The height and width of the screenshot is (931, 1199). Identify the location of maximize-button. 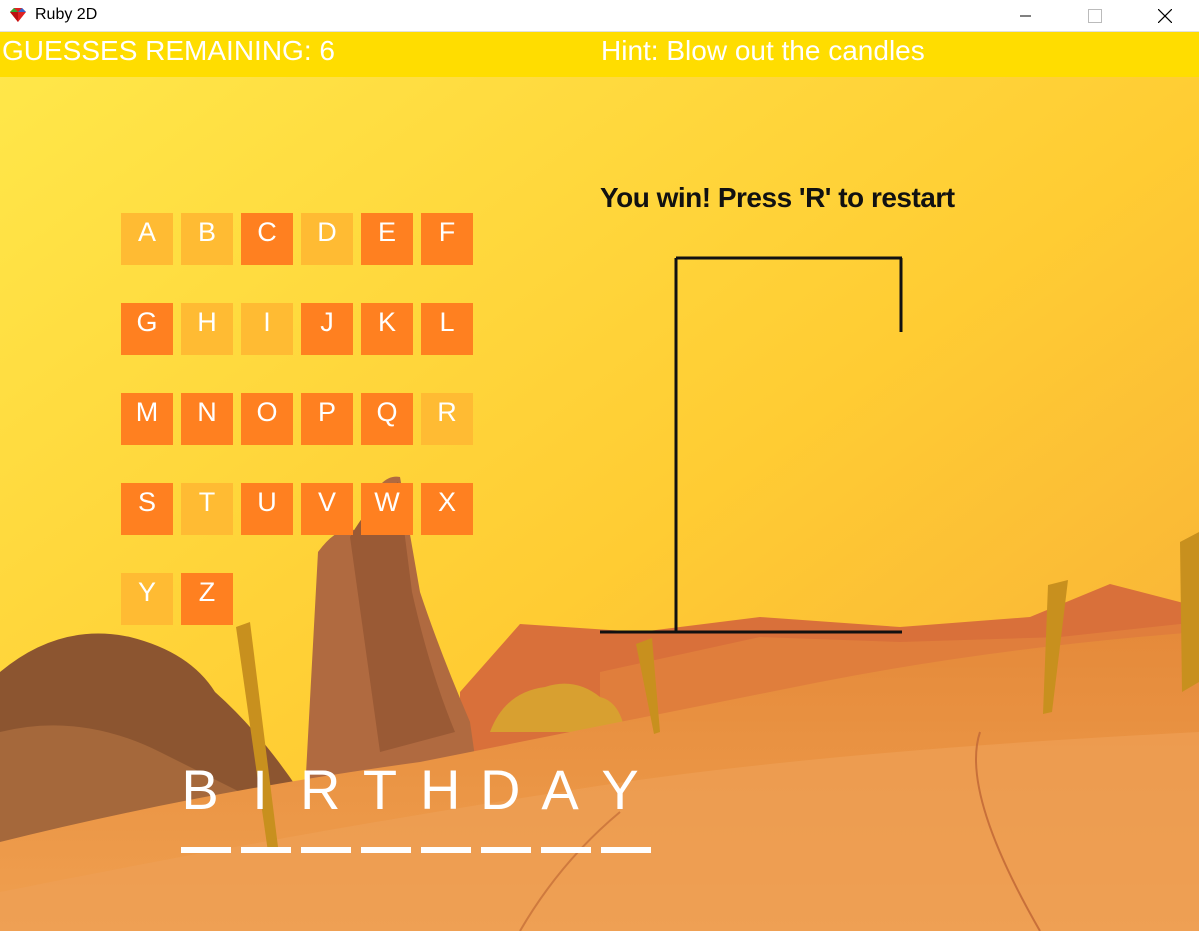
(1095, 15).